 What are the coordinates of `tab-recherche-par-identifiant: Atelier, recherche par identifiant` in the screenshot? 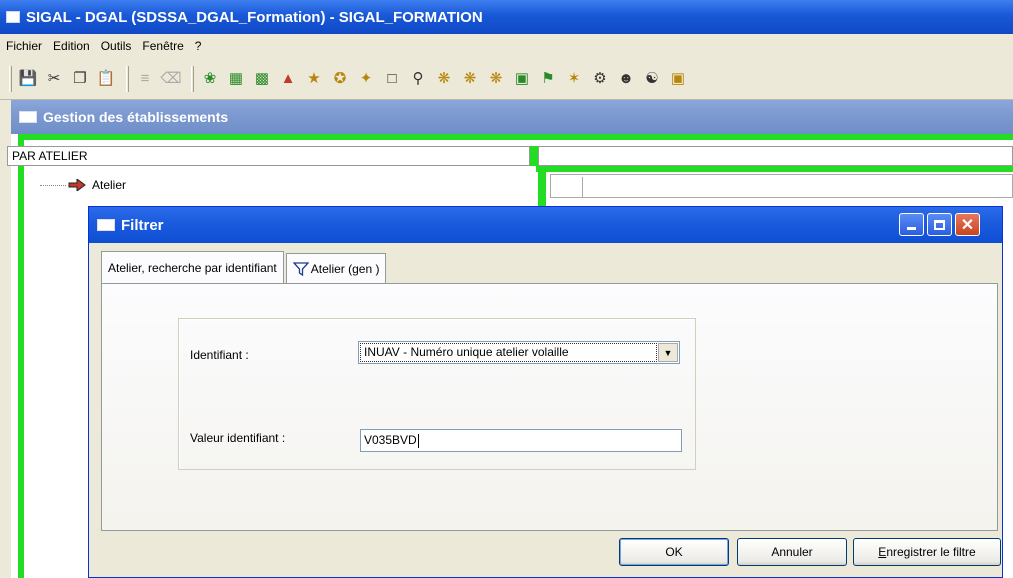 It's located at (192, 267).